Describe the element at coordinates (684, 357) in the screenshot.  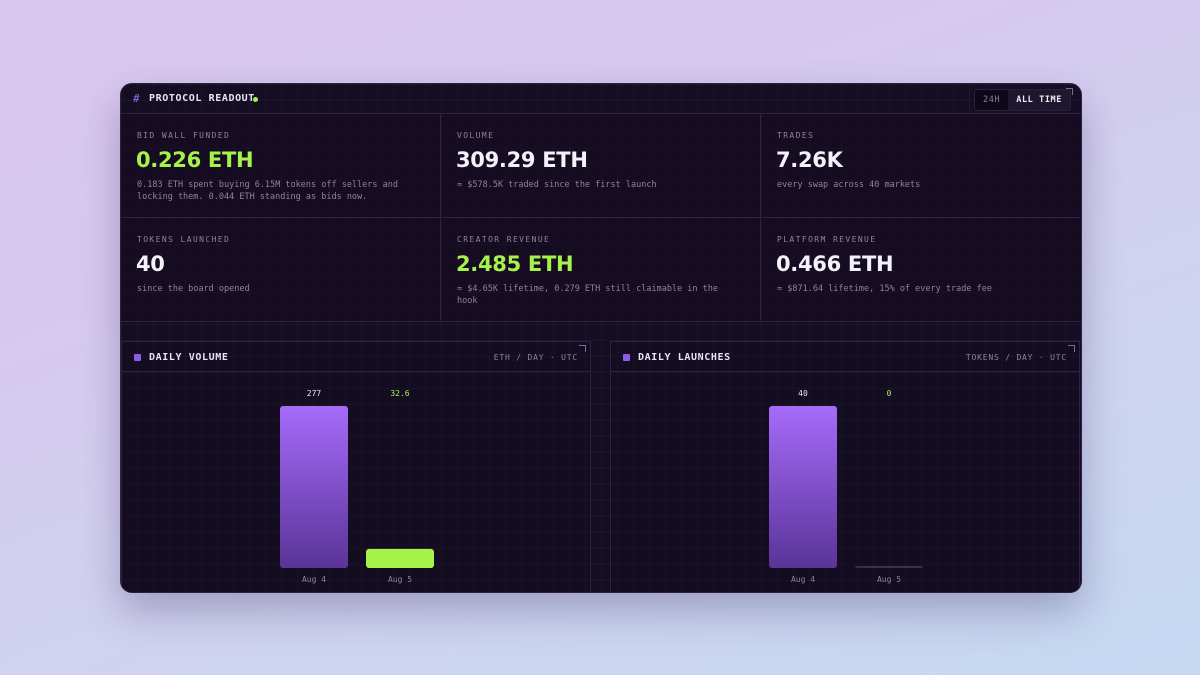
I see `panel-title: DAILY LAUNCHES` at that location.